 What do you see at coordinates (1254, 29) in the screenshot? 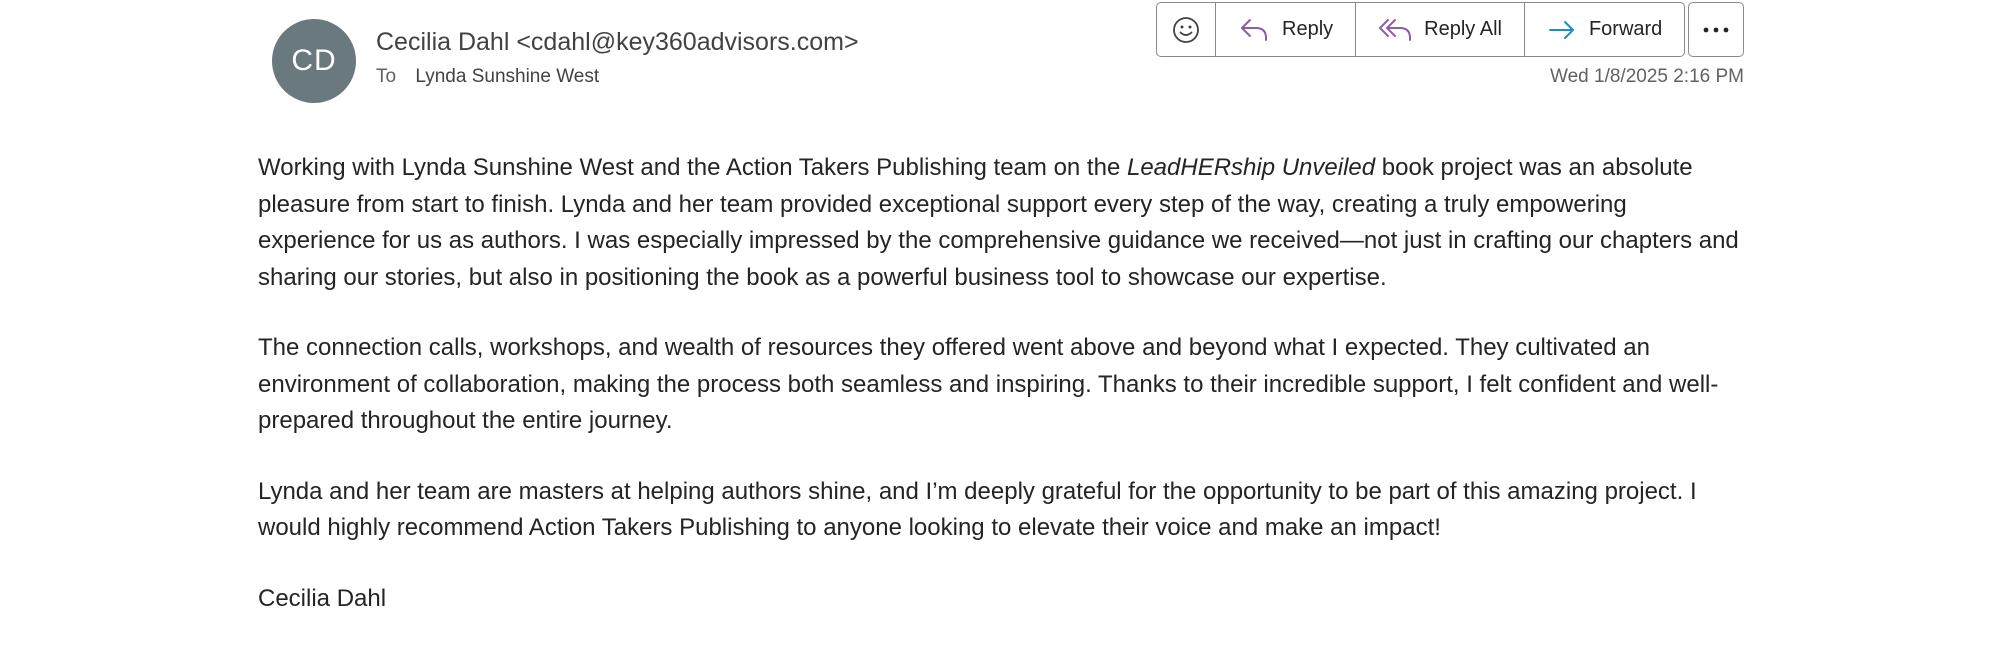
I see `reply-arrow-icon` at bounding box center [1254, 29].